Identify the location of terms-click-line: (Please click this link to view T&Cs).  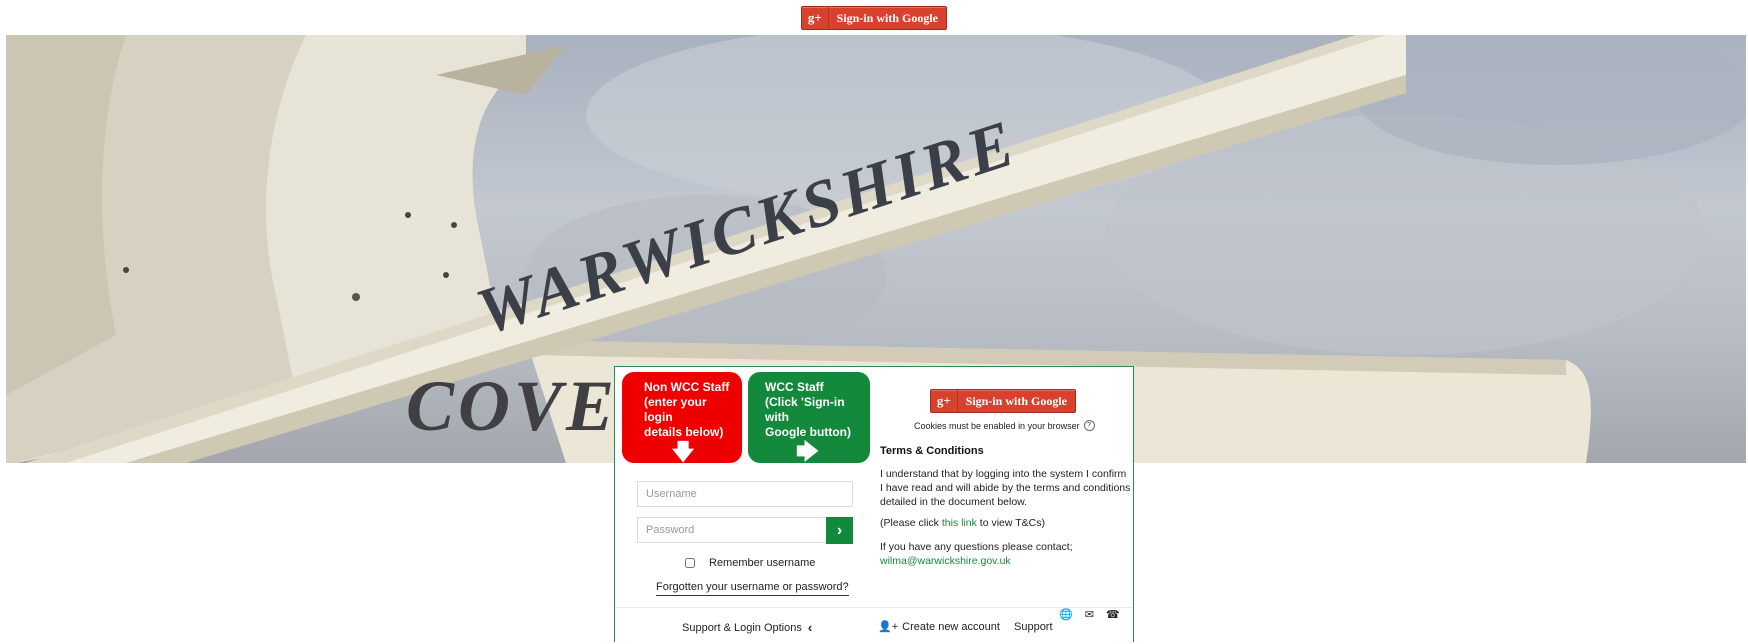
(962, 523).